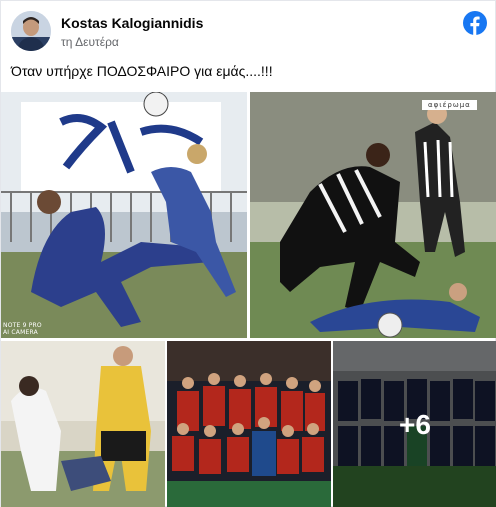  Describe the element at coordinates (132, 23) in the screenshot. I see `author-name: Kostas Kalogiannidis` at that location.